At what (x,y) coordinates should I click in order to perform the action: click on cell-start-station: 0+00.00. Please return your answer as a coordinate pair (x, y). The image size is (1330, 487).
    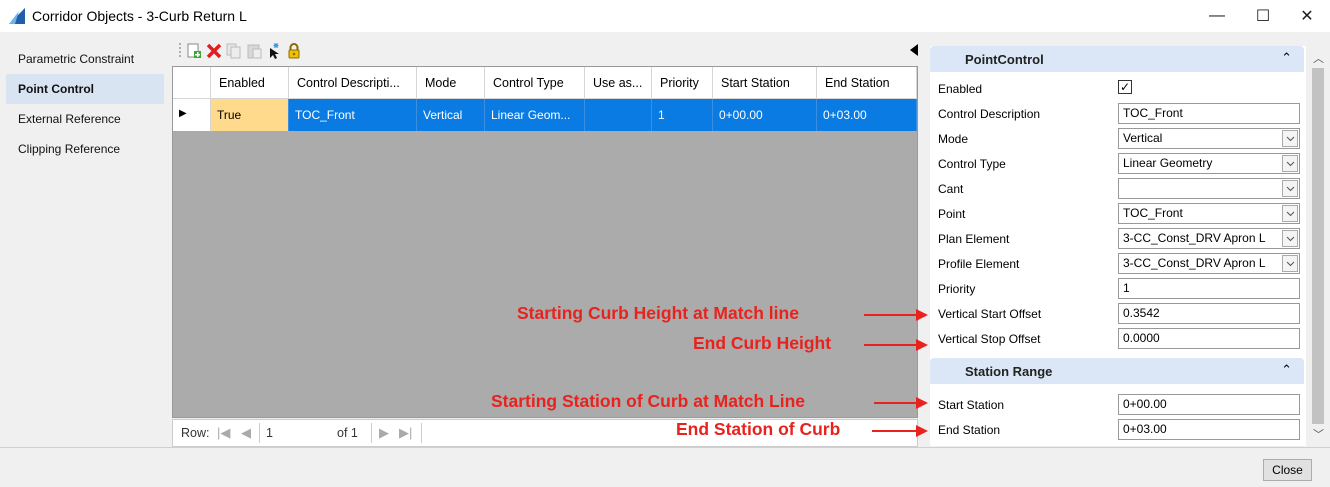
    Looking at the image, I should click on (765, 115).